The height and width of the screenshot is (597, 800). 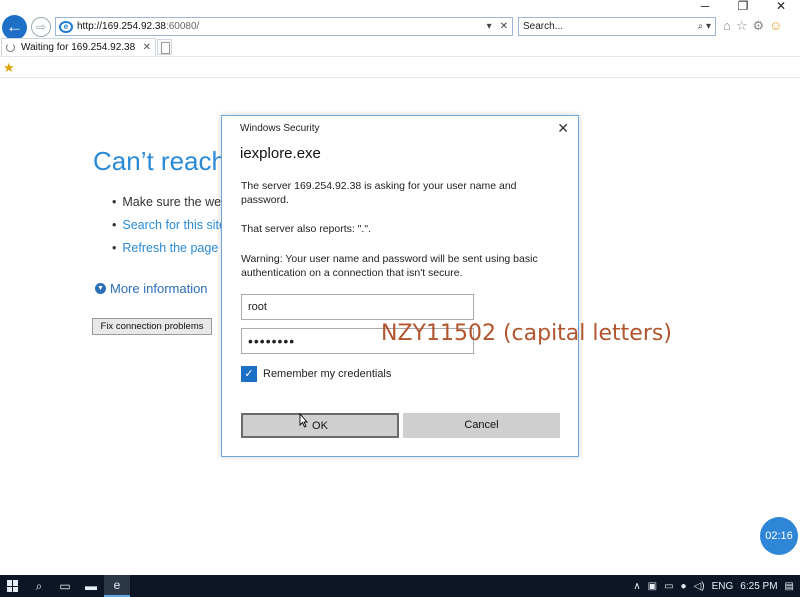 I want to click on task-view-icon: ▭, so click(x=65, y=586).